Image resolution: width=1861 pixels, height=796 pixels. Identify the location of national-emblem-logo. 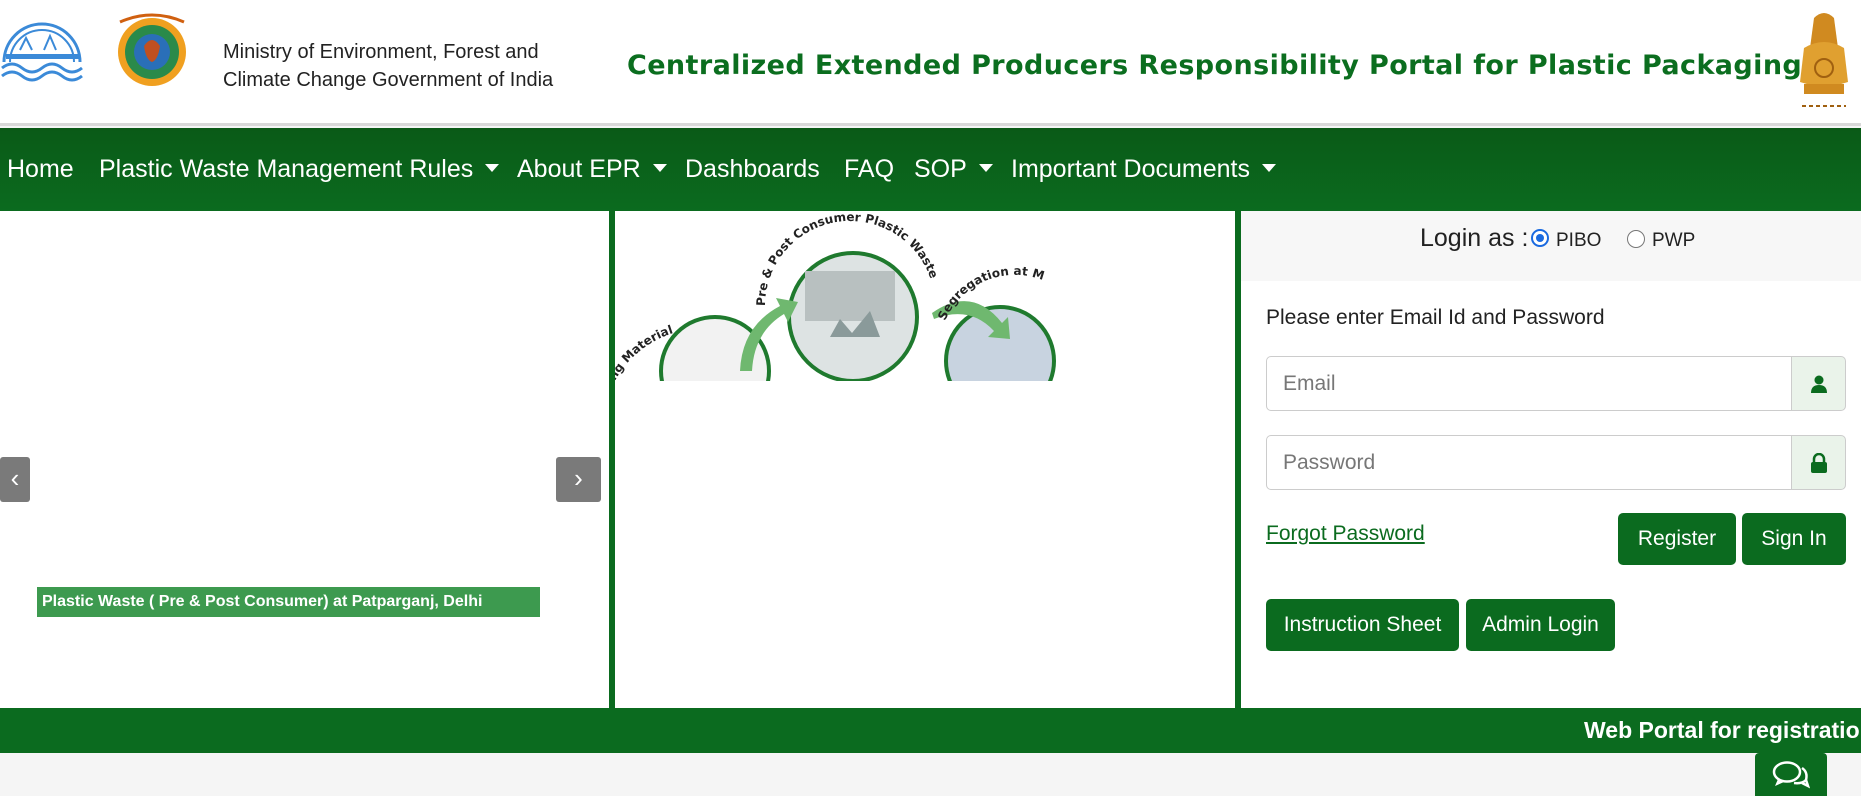
(1824, 62).